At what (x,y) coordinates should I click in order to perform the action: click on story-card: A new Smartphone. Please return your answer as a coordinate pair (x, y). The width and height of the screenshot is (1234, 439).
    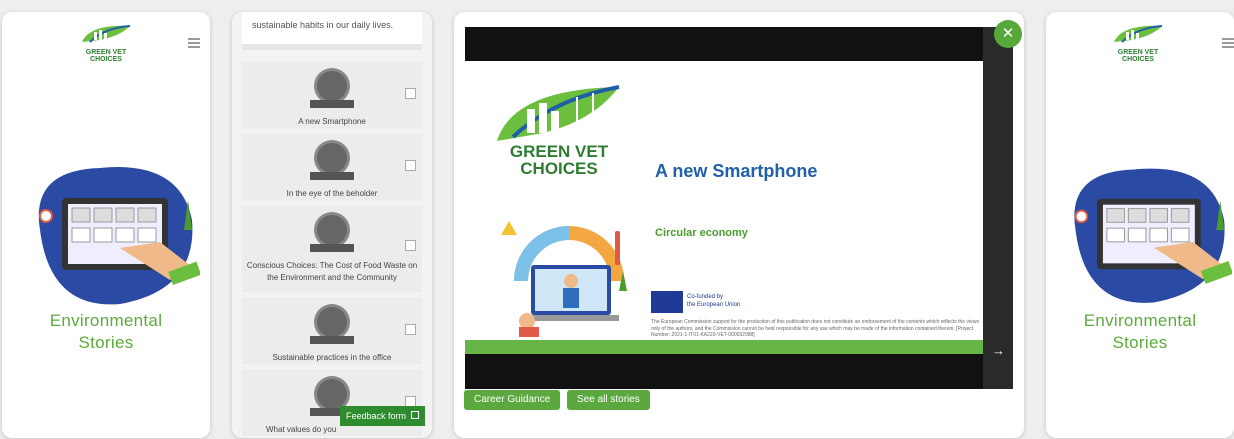
    Looking at the image, I should click on (332, 95).